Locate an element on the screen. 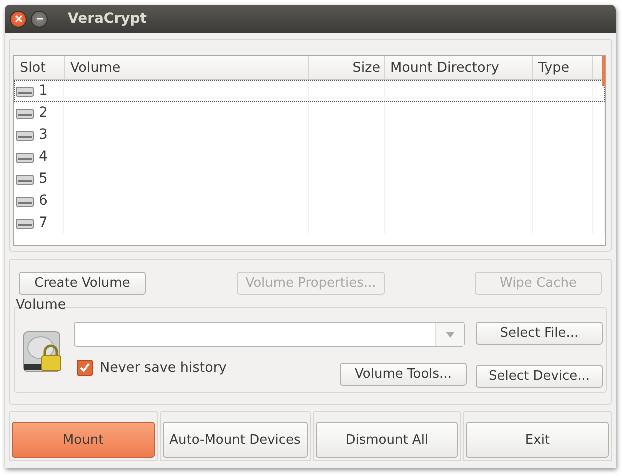  table-row: 6 is located at coordinates (309, 201).